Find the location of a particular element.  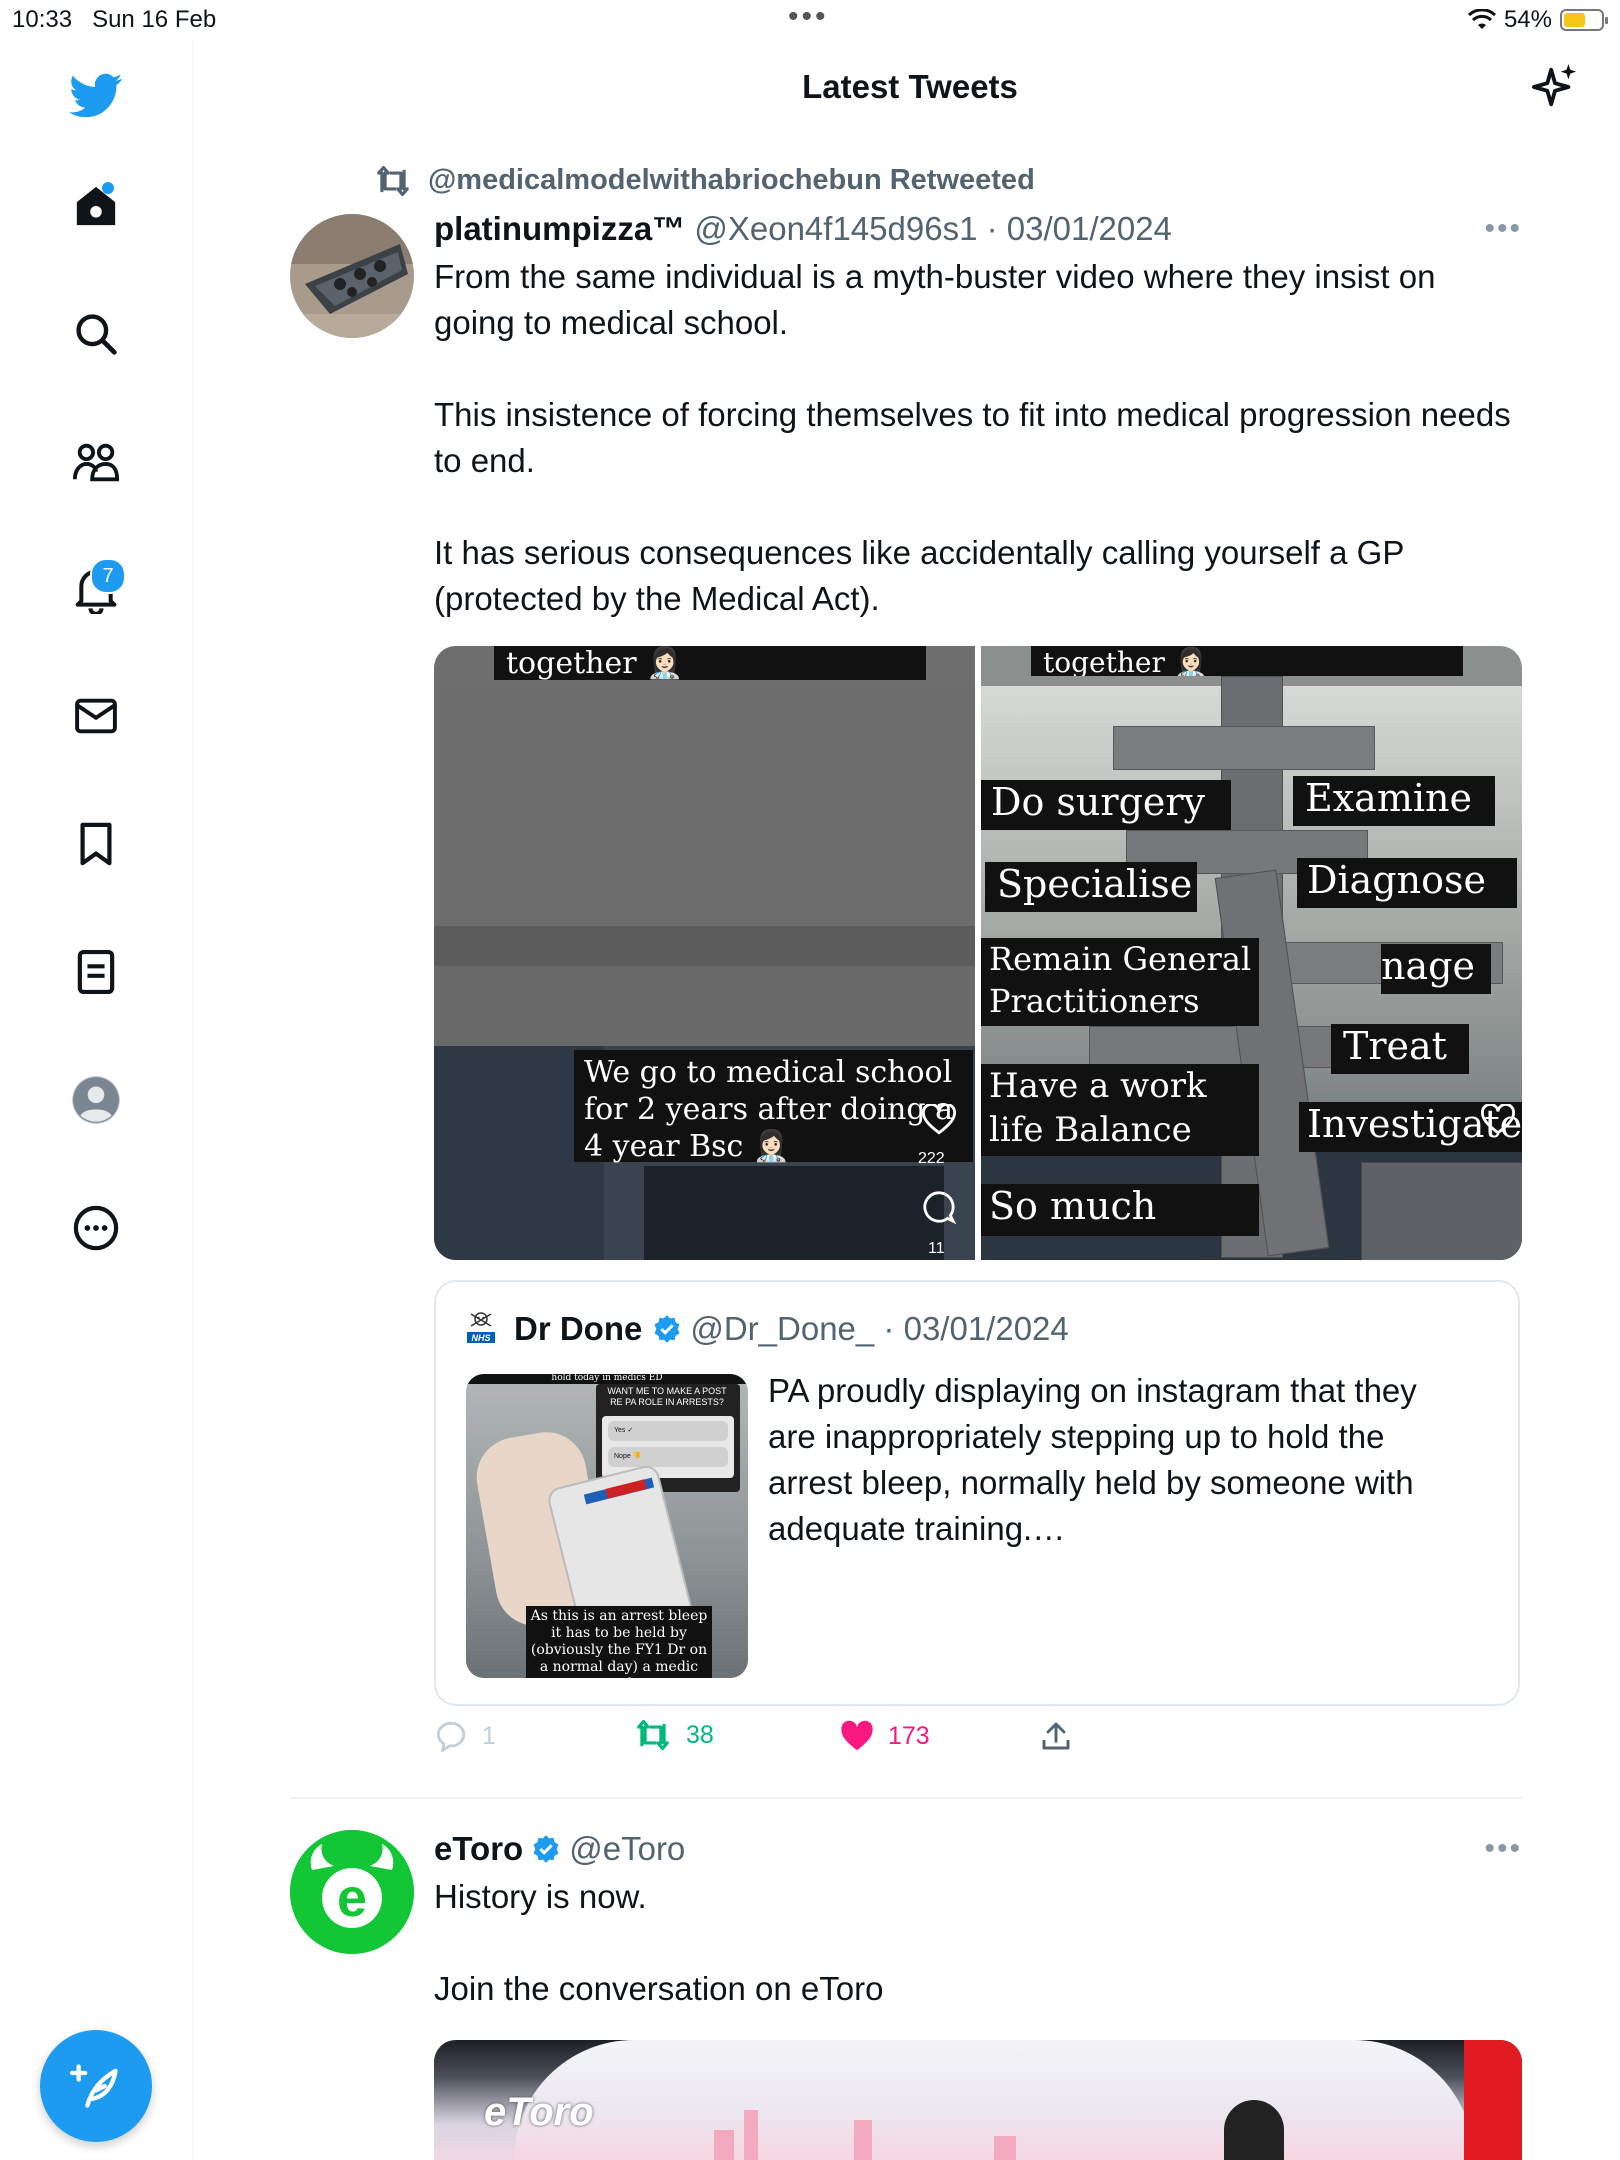

battery-percent: 54% is located at coordinates (1527, 19).